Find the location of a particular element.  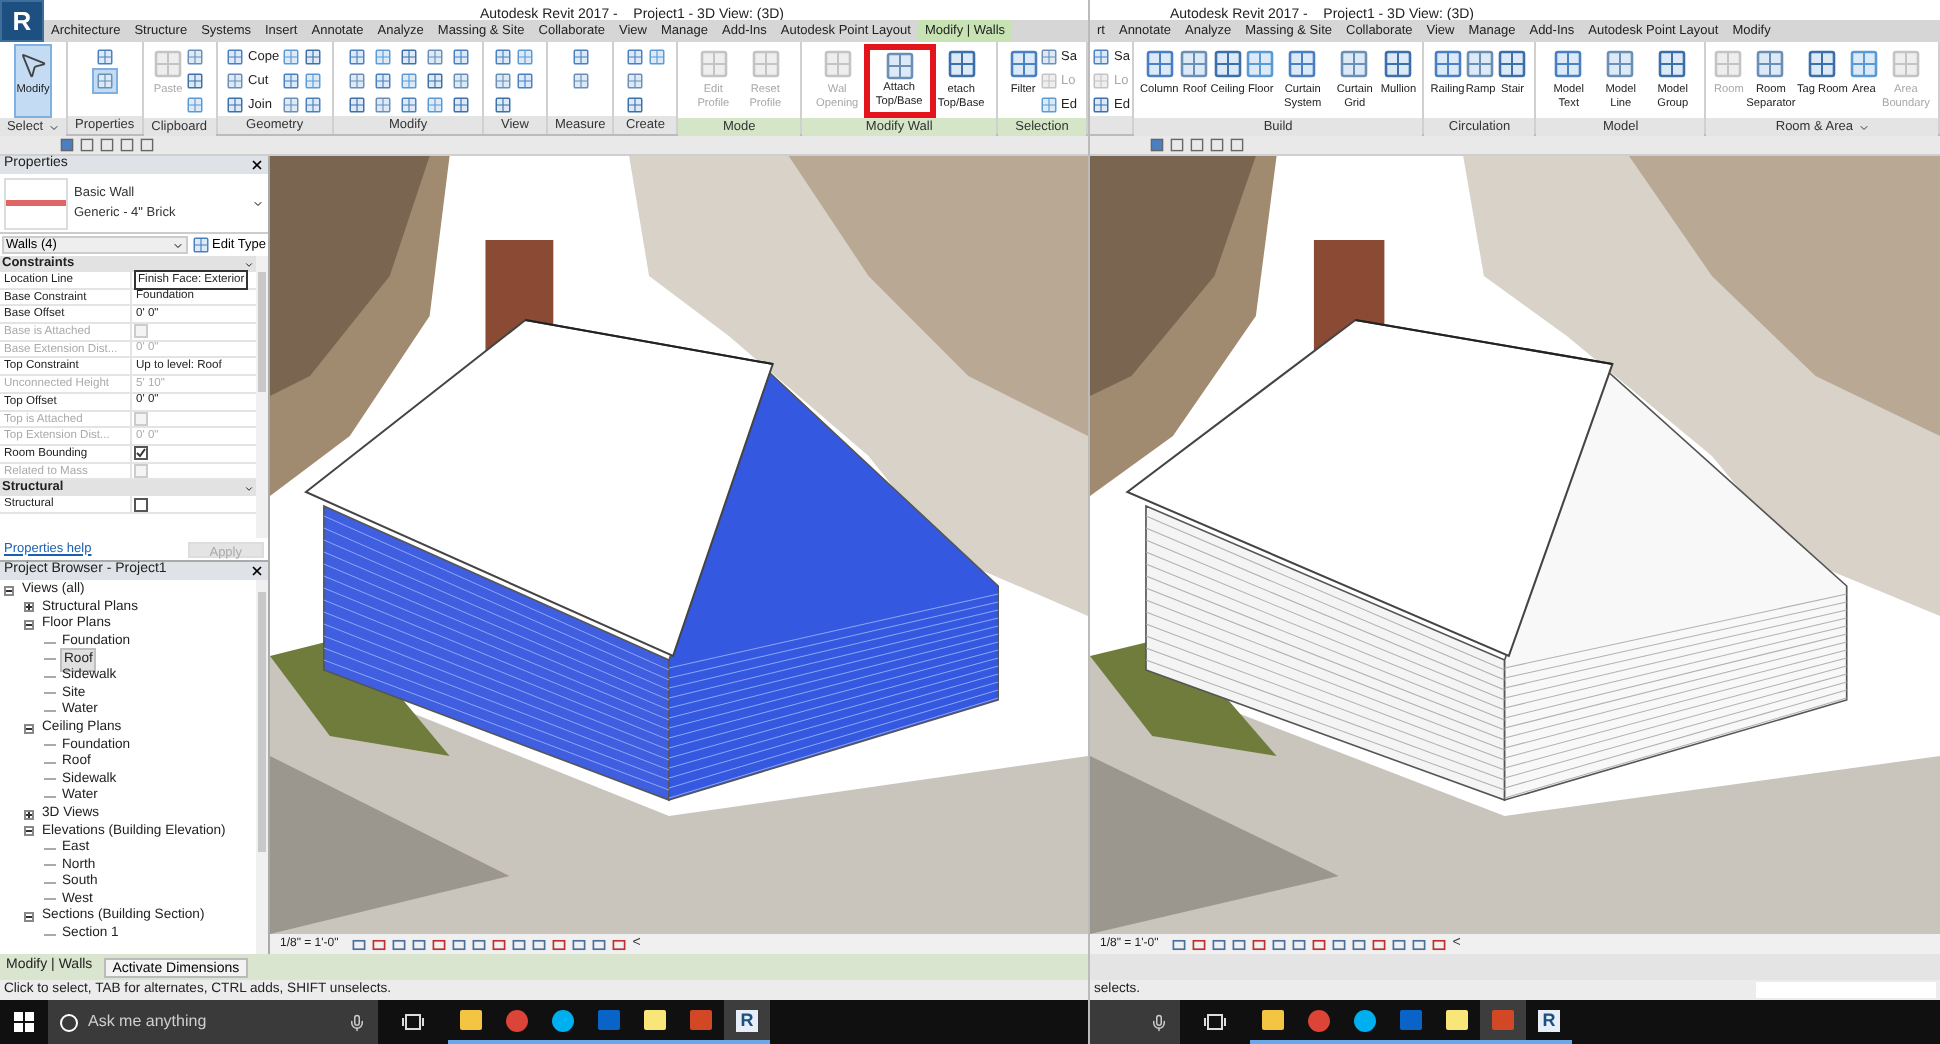

check-icon is located at coordinates (141, 453).